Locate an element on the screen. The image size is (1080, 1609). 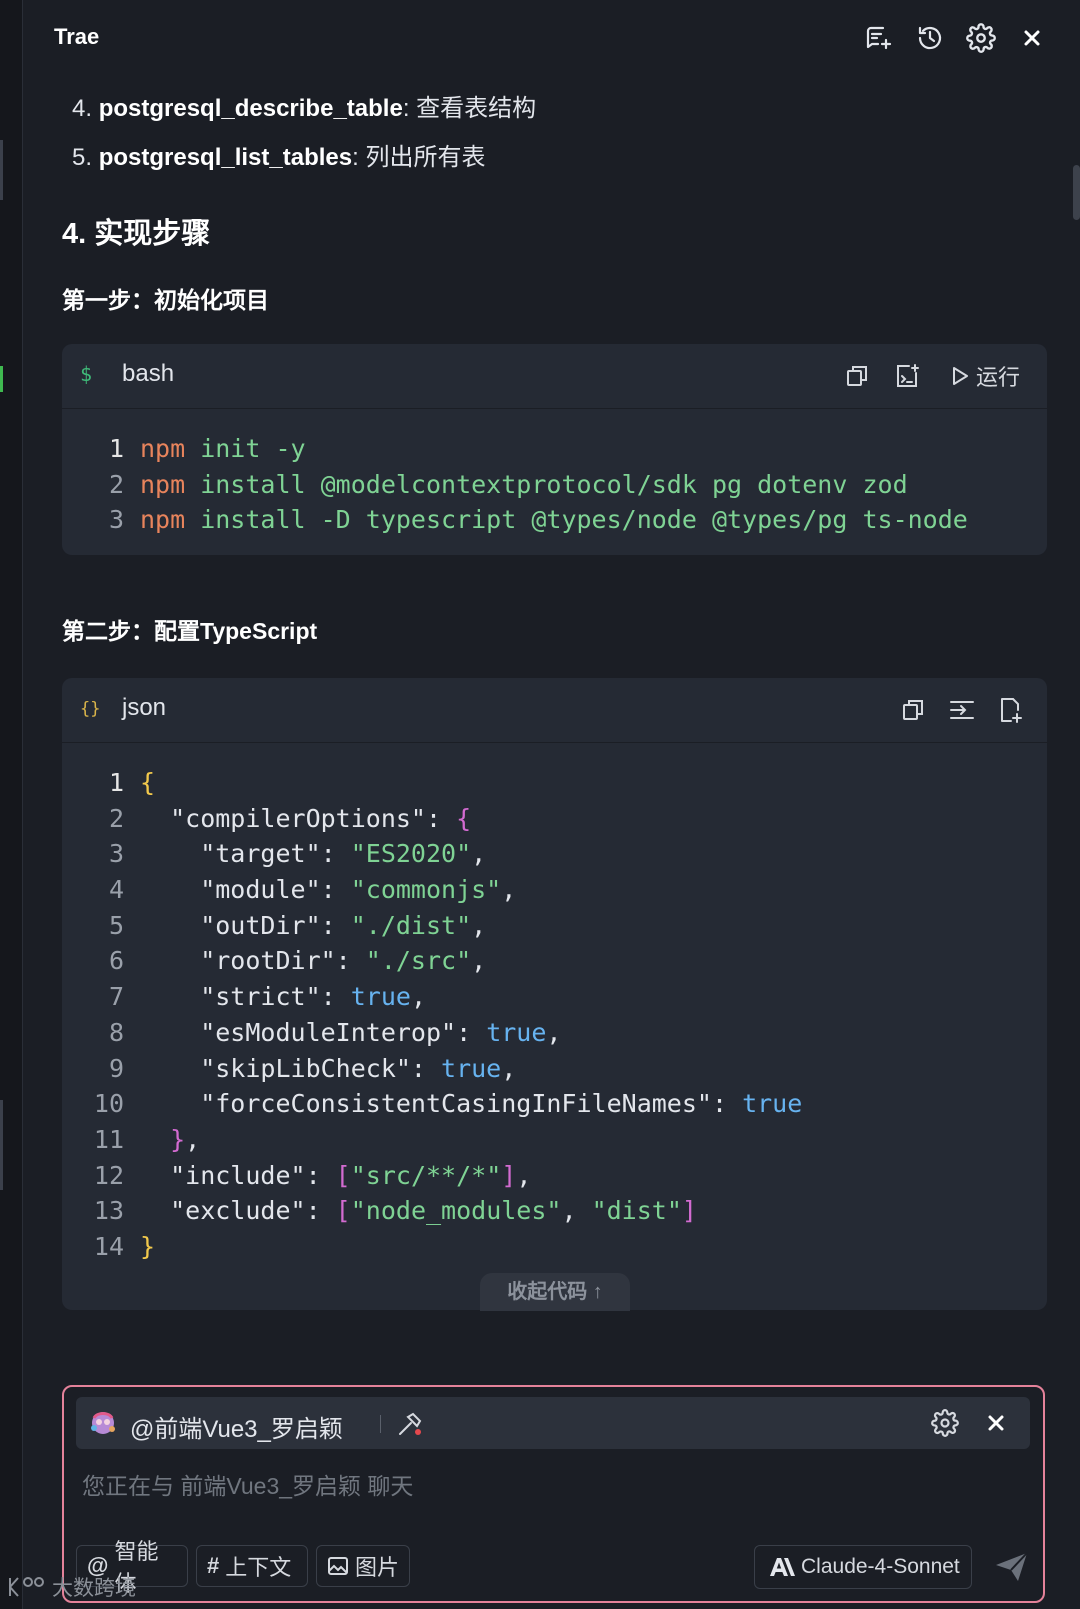
line-text: }, is located at coordinates (170, 1140).